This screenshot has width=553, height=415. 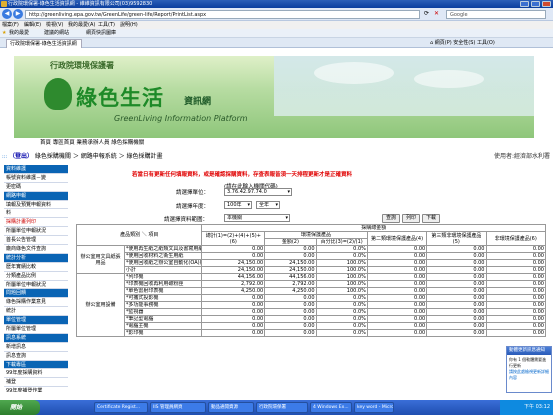 What do you see at coordinates (231, 407) in the screenshot?
I see `taskbar-task: 動品通開資源` at bounding box center [231, 407].